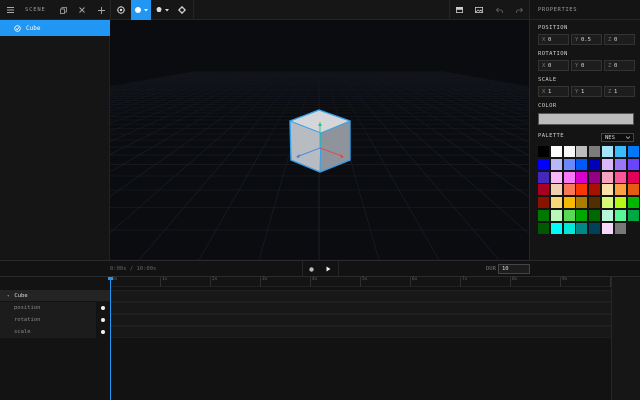  What do you see at coordinates (619, 91) in the screenshot?
I see `scale-z-field: Z1` at bounding box center [619, 91].